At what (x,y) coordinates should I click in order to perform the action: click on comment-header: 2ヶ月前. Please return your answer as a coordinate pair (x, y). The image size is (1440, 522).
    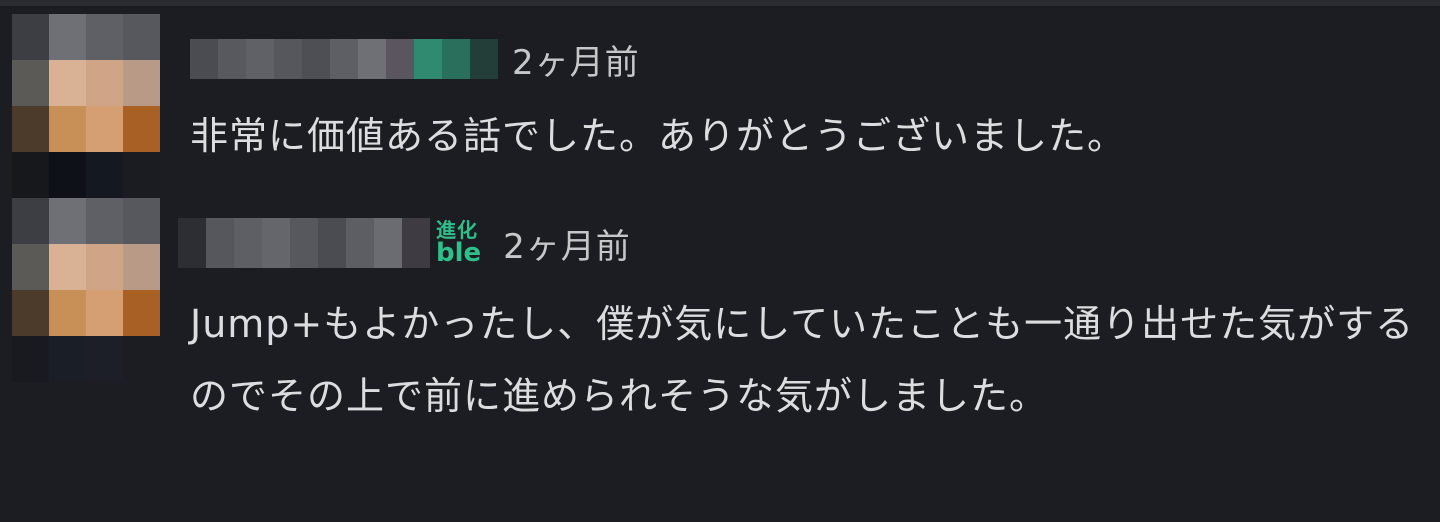
    Looking at the image, I should click on (415, 59).